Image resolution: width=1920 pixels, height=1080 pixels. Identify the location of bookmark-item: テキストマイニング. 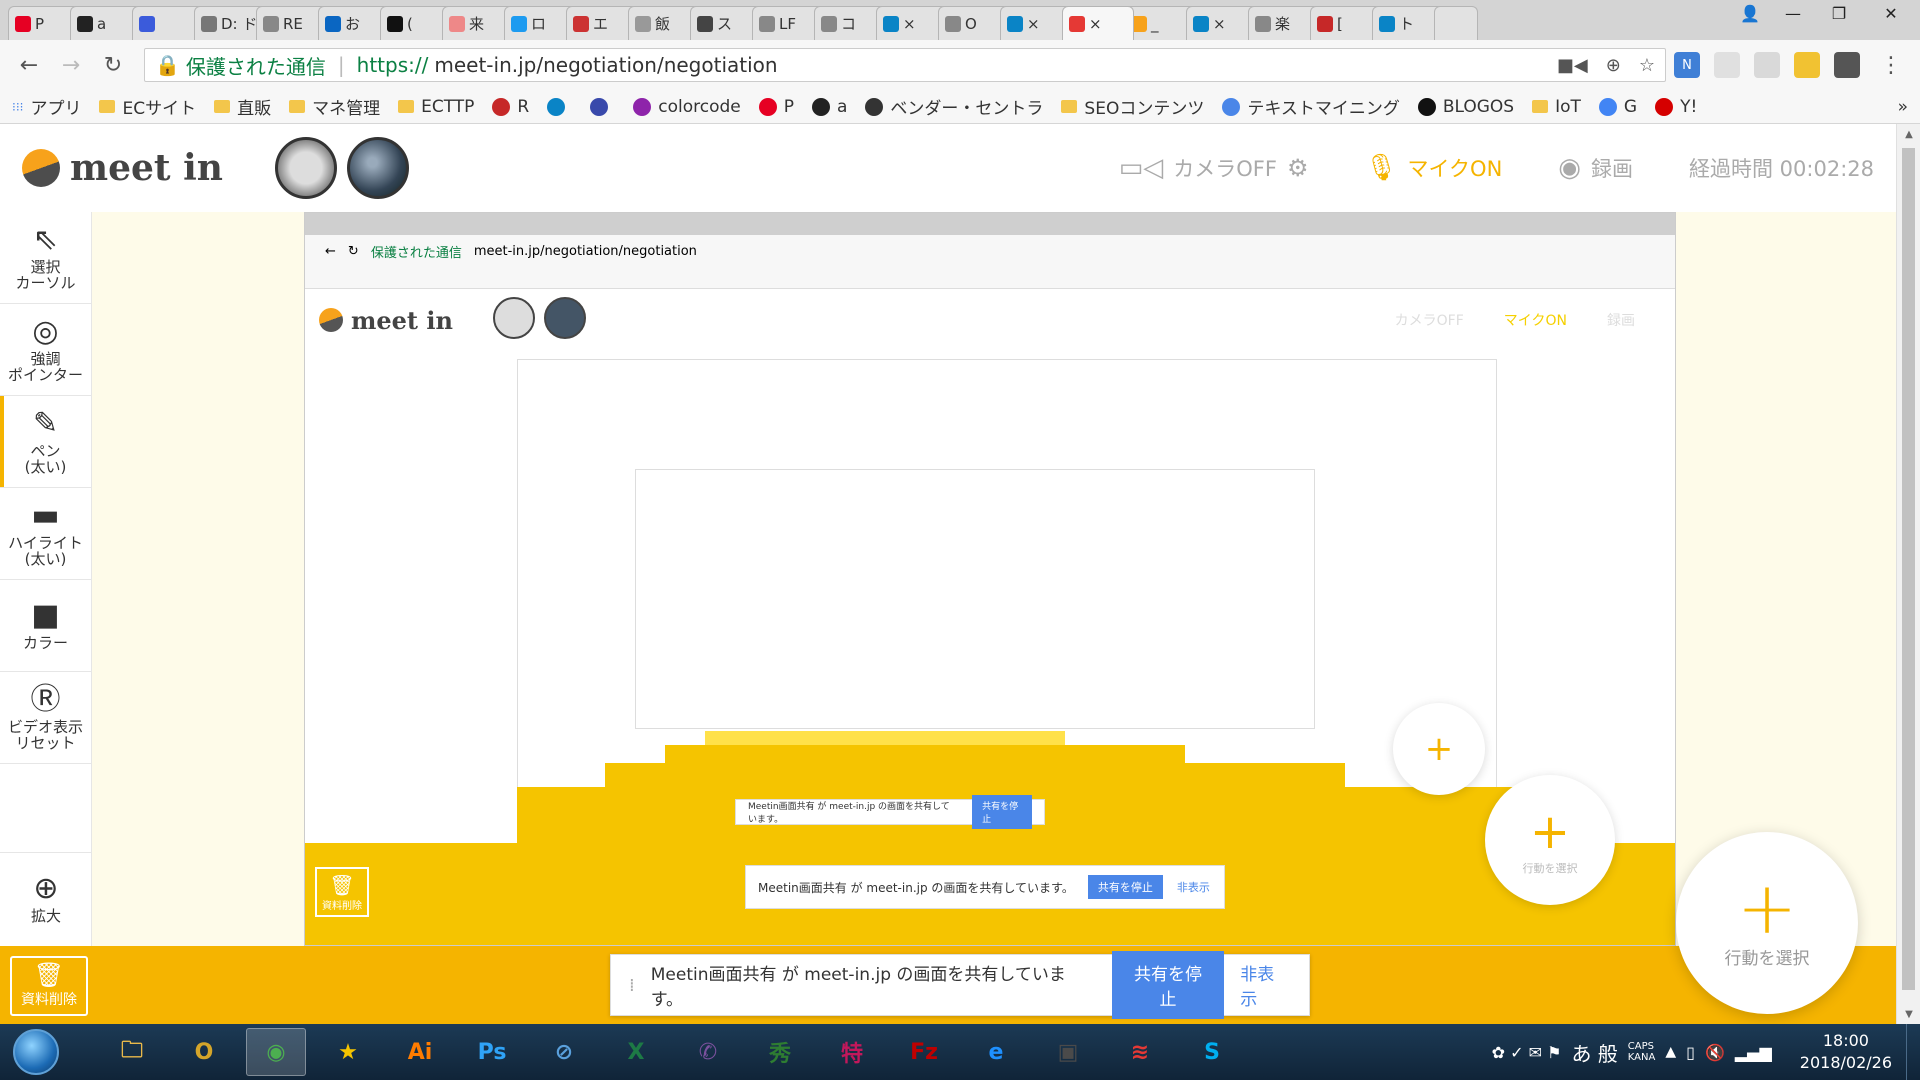
(1311, 106).